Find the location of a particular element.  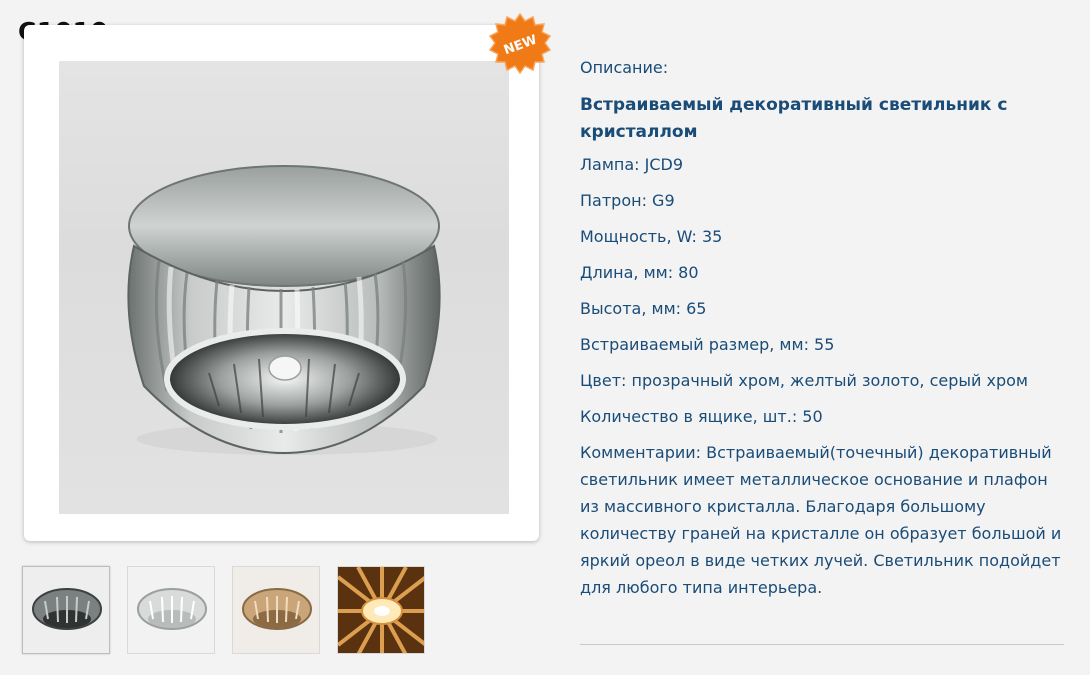

spec-cutout: Встраиваемый размер, мм: 55 is located at coordinates (707, 344).